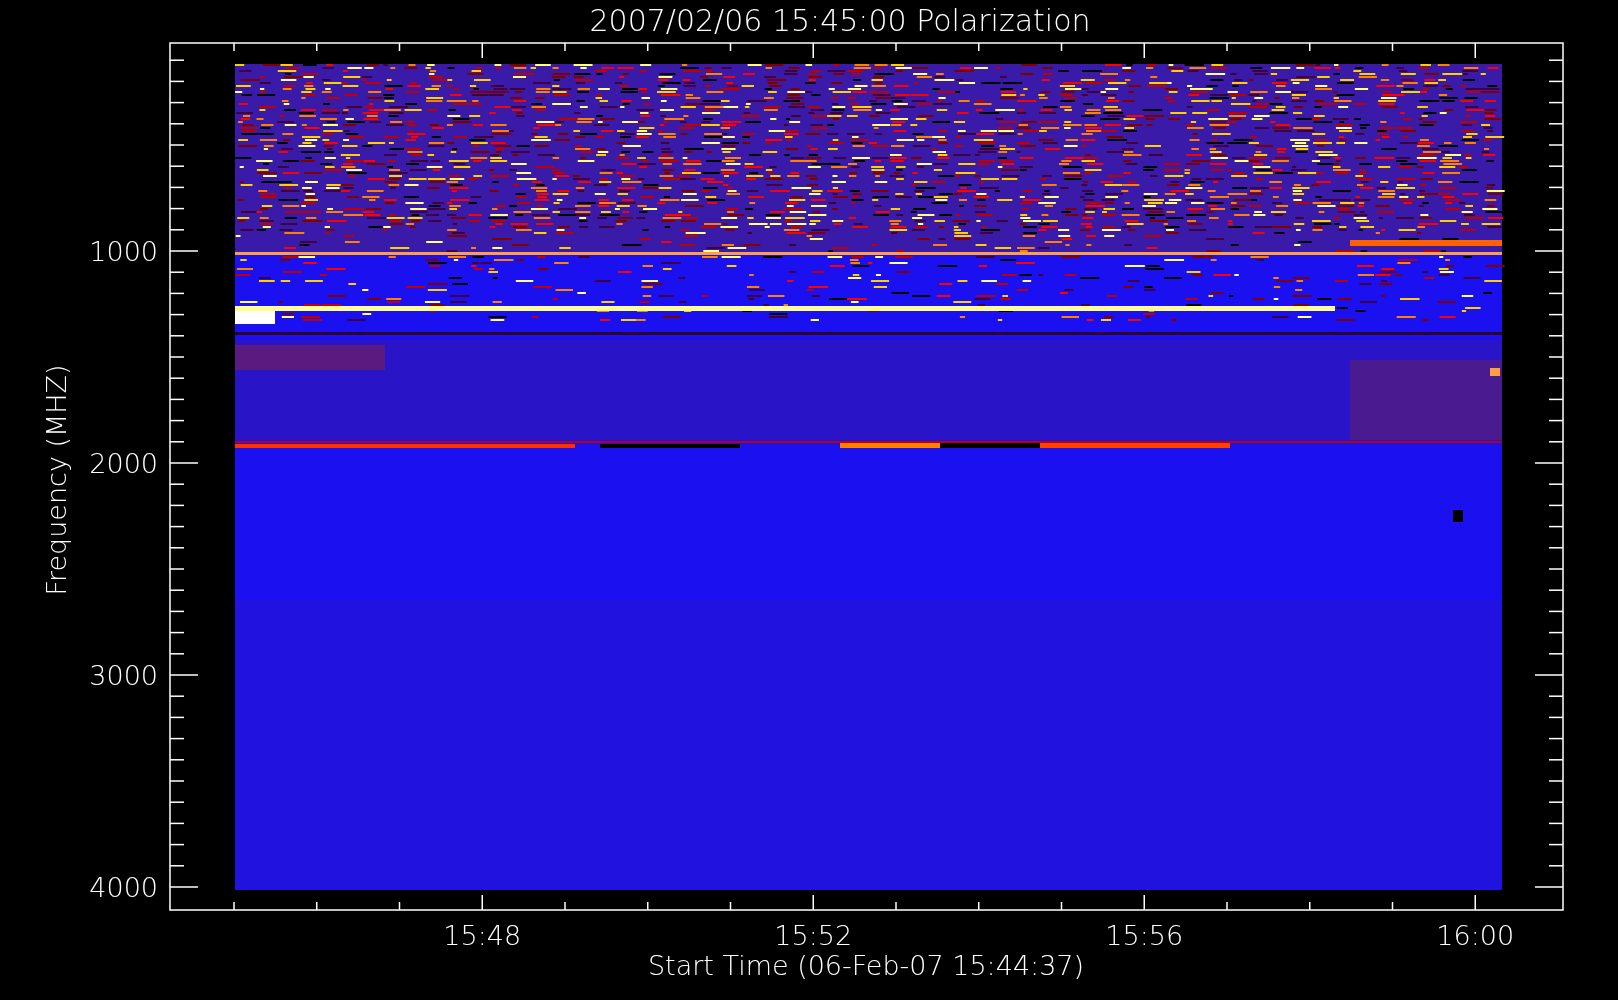  Describe the element at coordinates (123, 675) in the screenshot. I see `y-tick-label: 3000` at that location.